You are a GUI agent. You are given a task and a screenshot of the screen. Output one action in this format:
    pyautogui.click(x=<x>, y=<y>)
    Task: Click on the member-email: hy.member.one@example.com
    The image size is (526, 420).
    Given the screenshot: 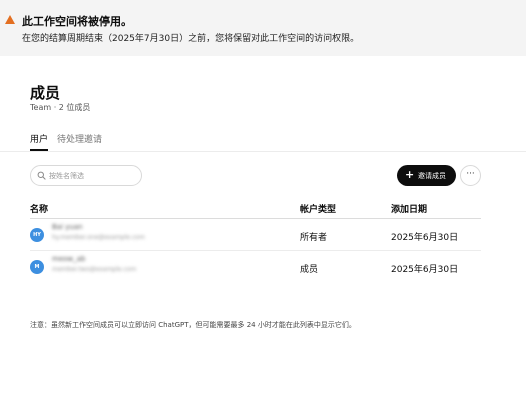 What is the action you would take?
    pyautogui.click(x=98, y=237)
    